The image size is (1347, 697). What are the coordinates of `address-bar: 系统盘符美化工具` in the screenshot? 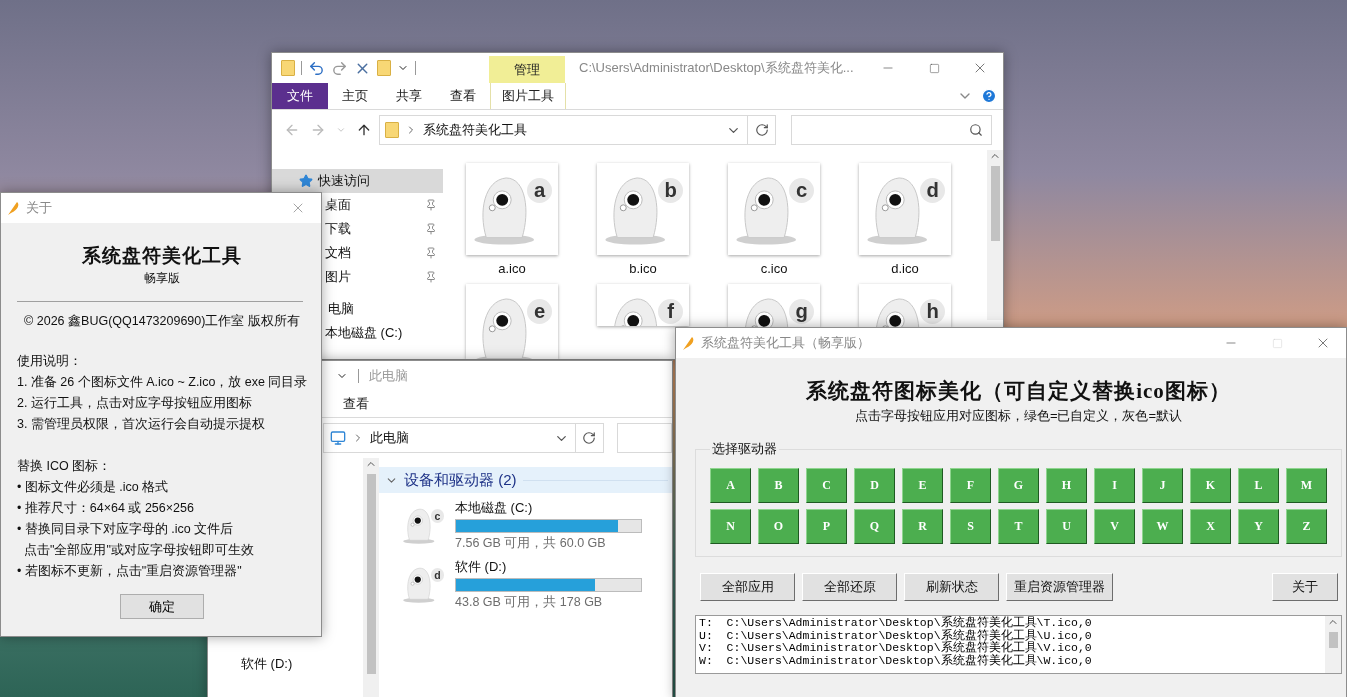 It's located at (577, 130).